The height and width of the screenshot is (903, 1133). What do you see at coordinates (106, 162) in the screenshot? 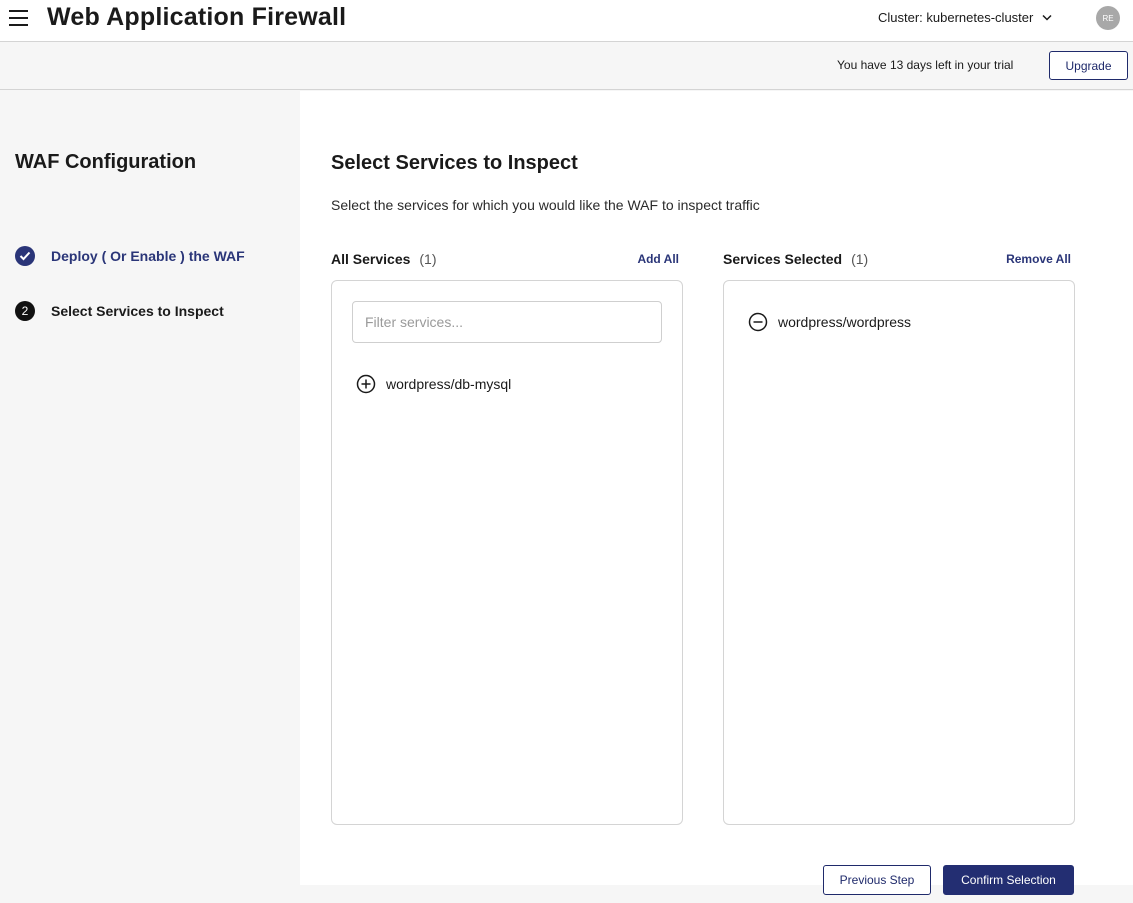
I see `sidebar-title: WAF Configuration` at bounding box center [106, 162].